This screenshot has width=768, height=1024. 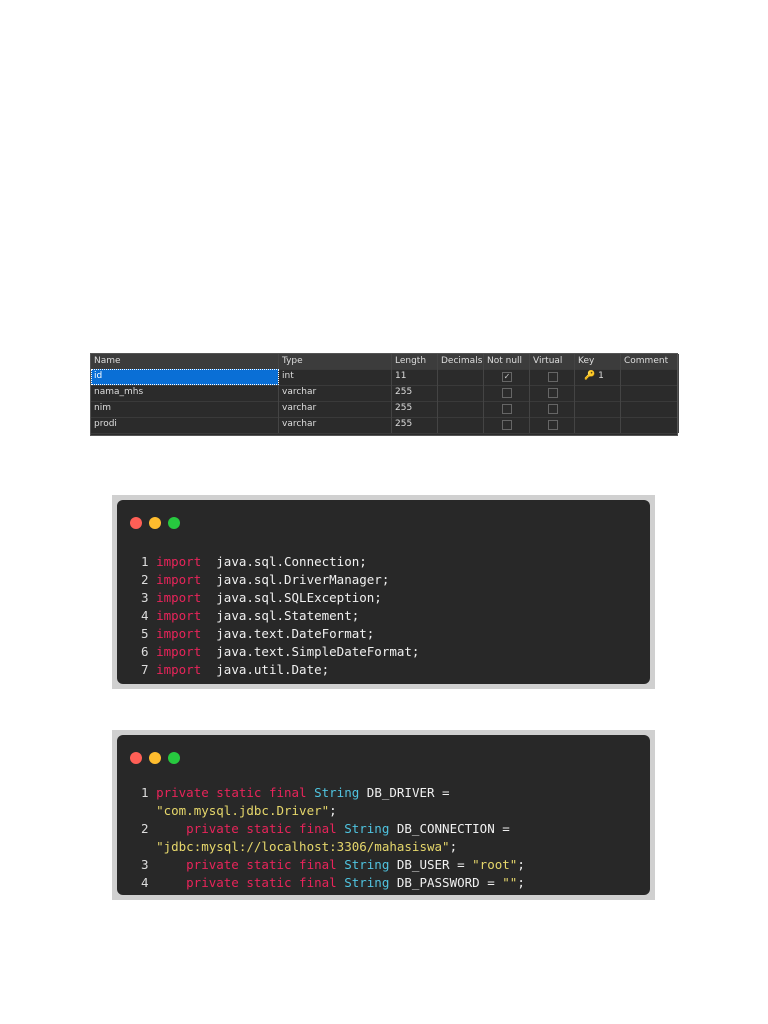 I want to click on code-line: 1 import java.sql.Connection;, so click(x=280, y=562).